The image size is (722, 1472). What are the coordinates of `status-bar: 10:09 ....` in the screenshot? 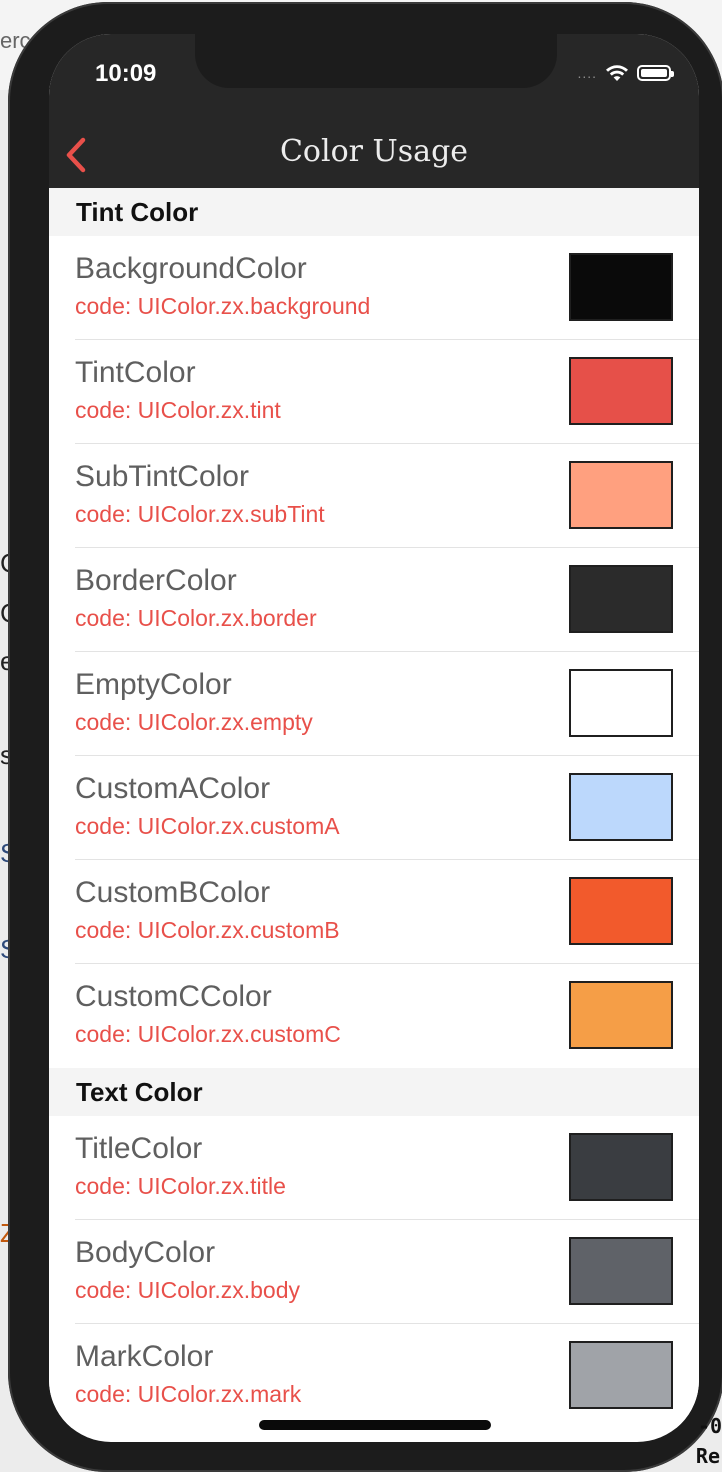 It's located at (374, 79).